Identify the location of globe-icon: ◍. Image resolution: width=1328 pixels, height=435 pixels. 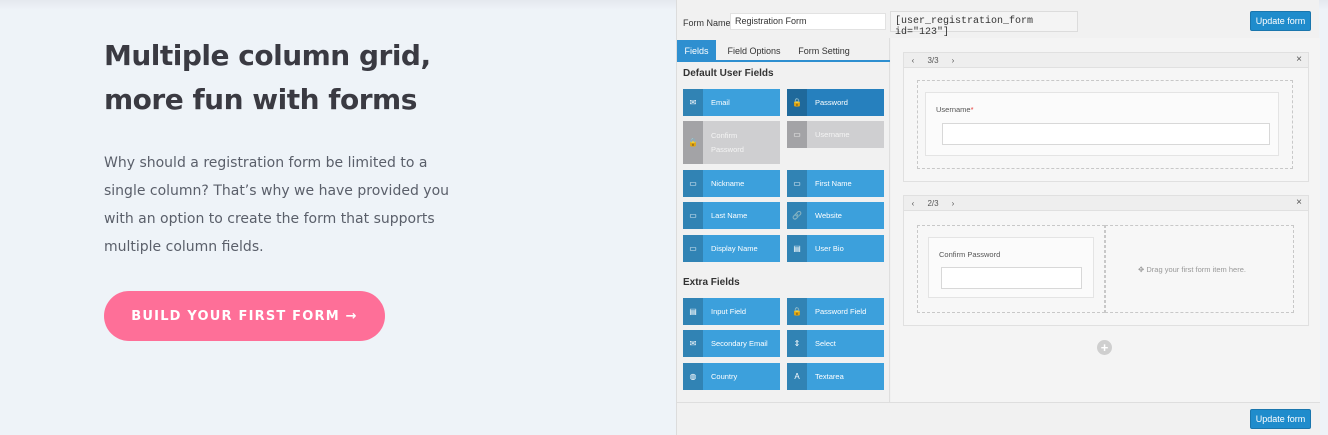
(693, 376).